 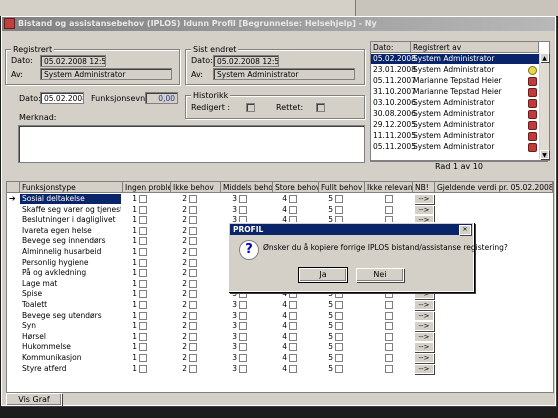 What do you see at coordinates (475, 47) in the screenshot?
I see `history-header-registrert-av: Registrert av` at bounding box center [475, 47].